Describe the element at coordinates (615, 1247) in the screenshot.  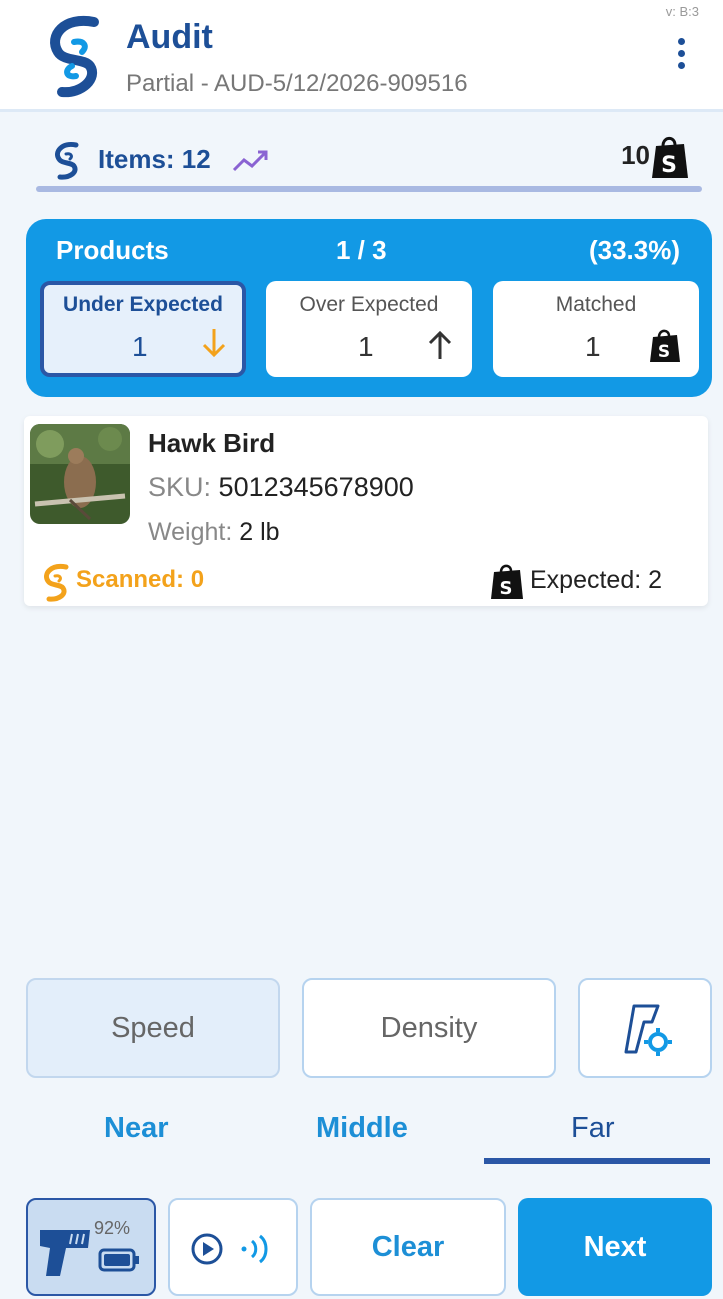
I see `next-button: Next` at that location.